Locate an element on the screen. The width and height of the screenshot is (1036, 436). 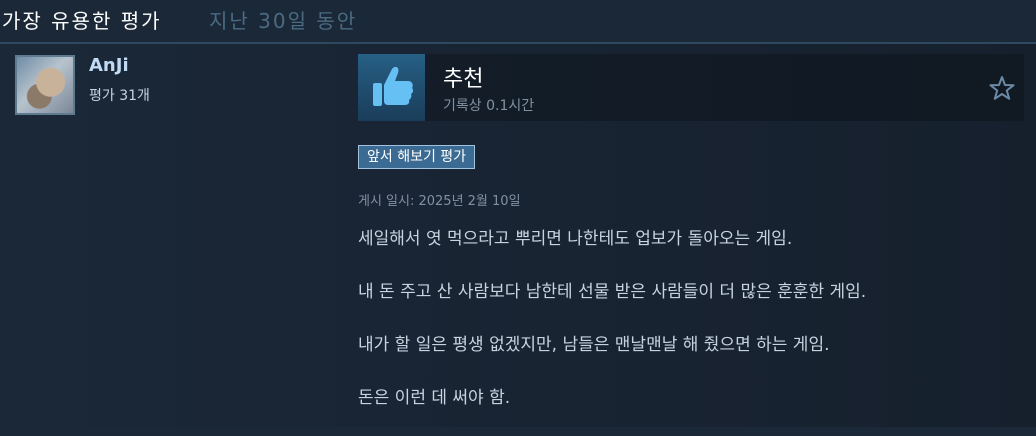
reviews-section-header: 가장 유용한 평가 지난 30일 동안 is located at coordinates (518, 22).